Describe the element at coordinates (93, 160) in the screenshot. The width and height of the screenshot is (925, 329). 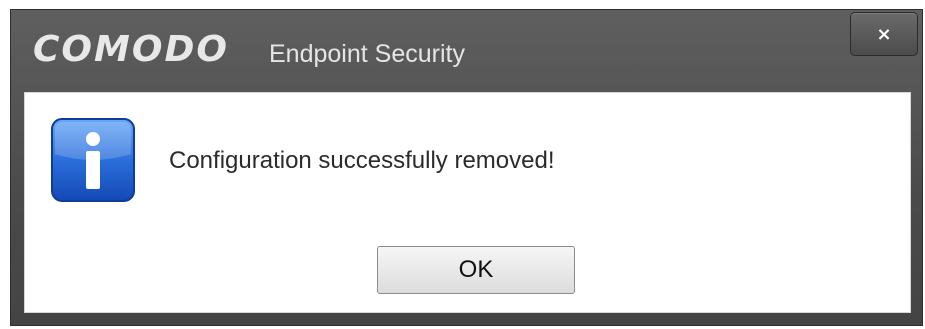
I see `info-icon` at that location.